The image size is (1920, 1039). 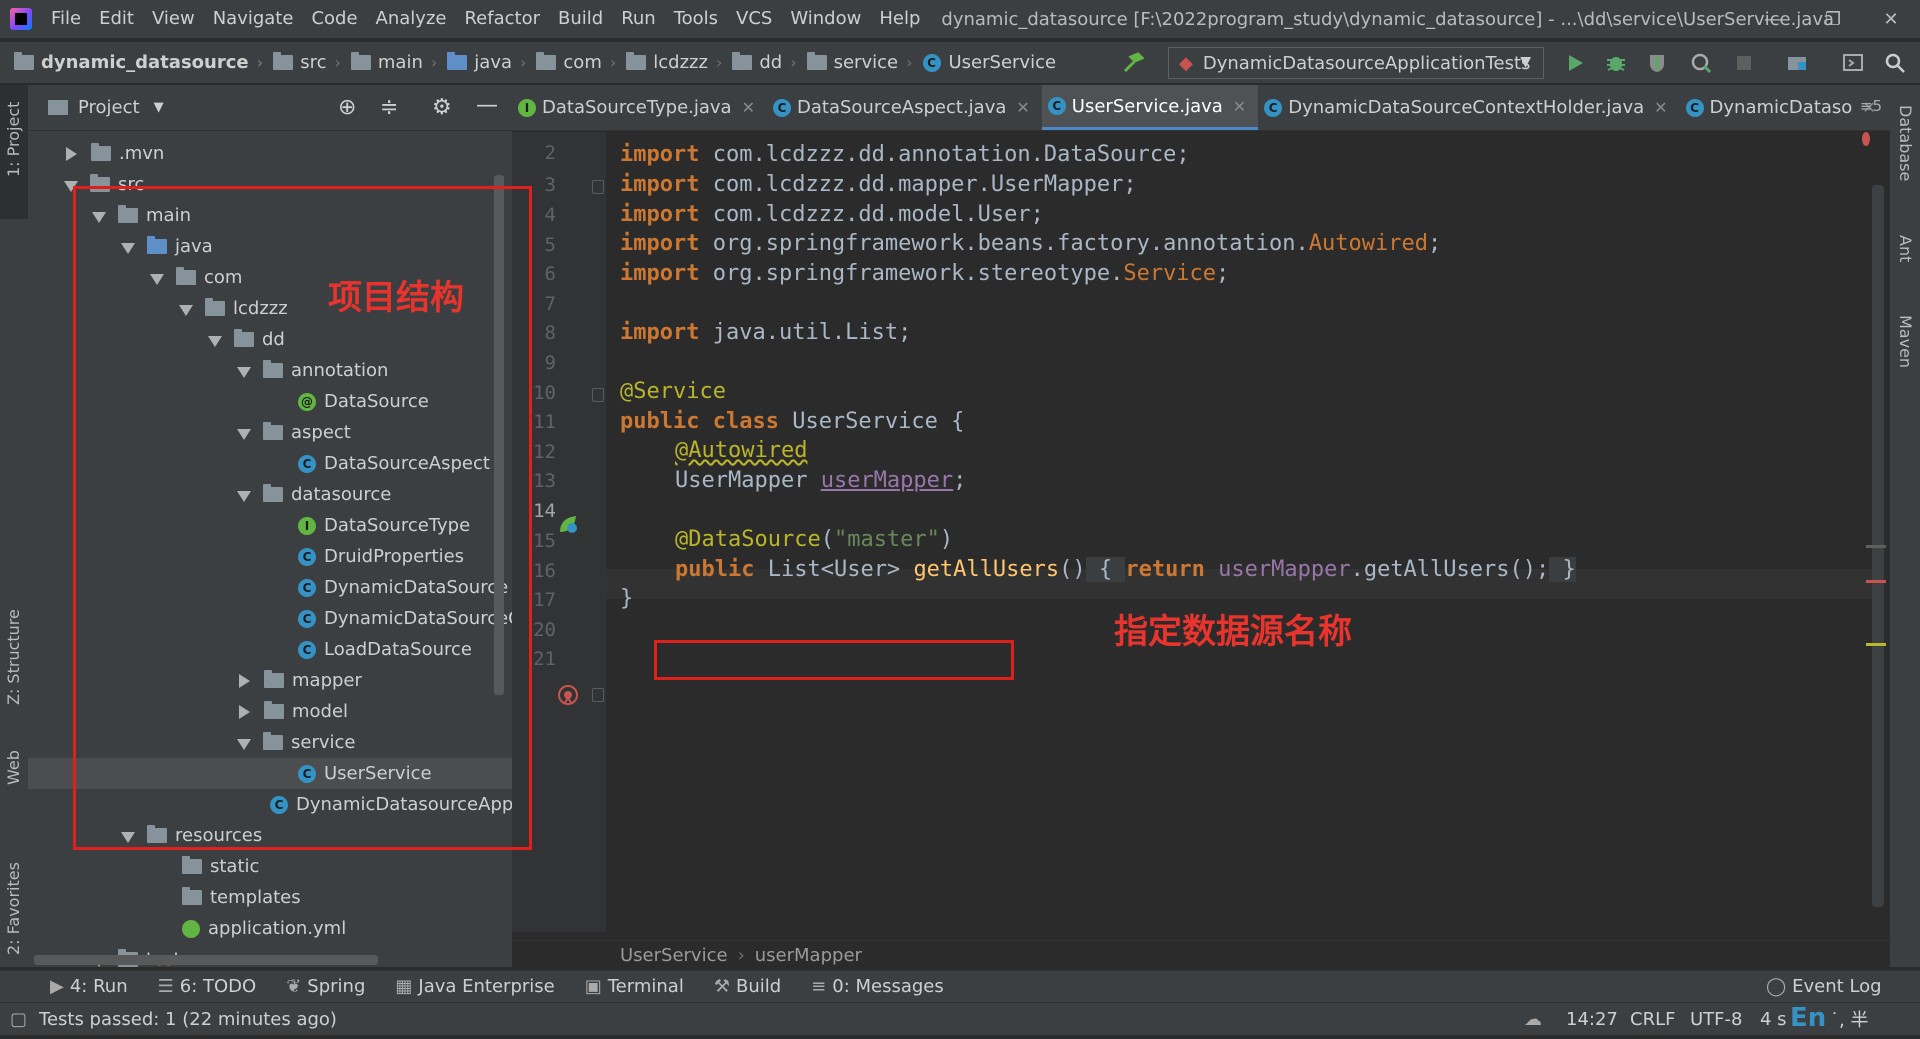 I want to click on breadcrumb-lcdzzz: lcdzzz ›, so click(x=679, y=62).